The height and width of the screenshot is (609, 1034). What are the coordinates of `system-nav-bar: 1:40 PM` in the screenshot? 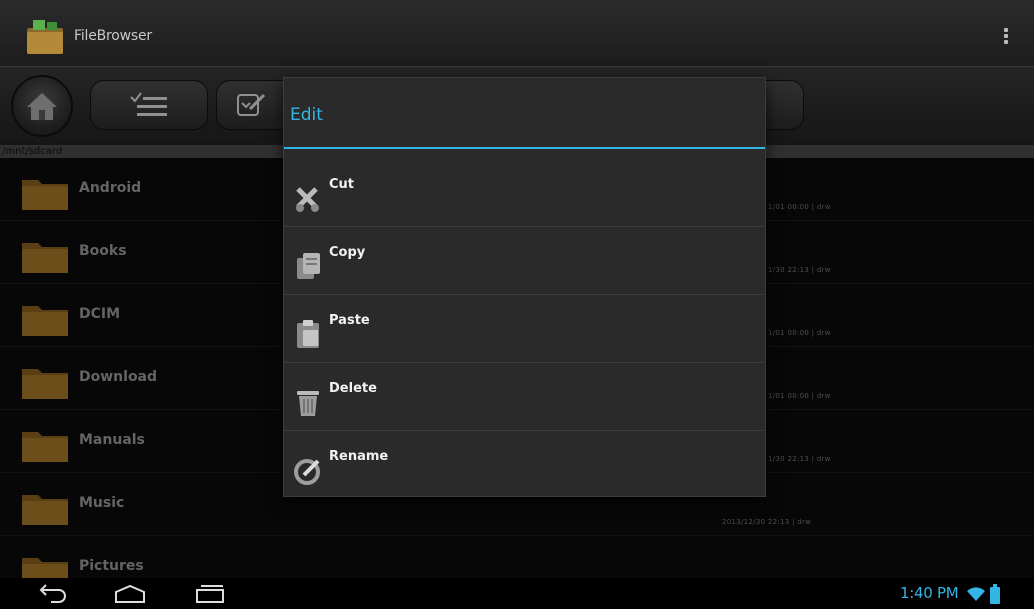 It's located at (517, 593).